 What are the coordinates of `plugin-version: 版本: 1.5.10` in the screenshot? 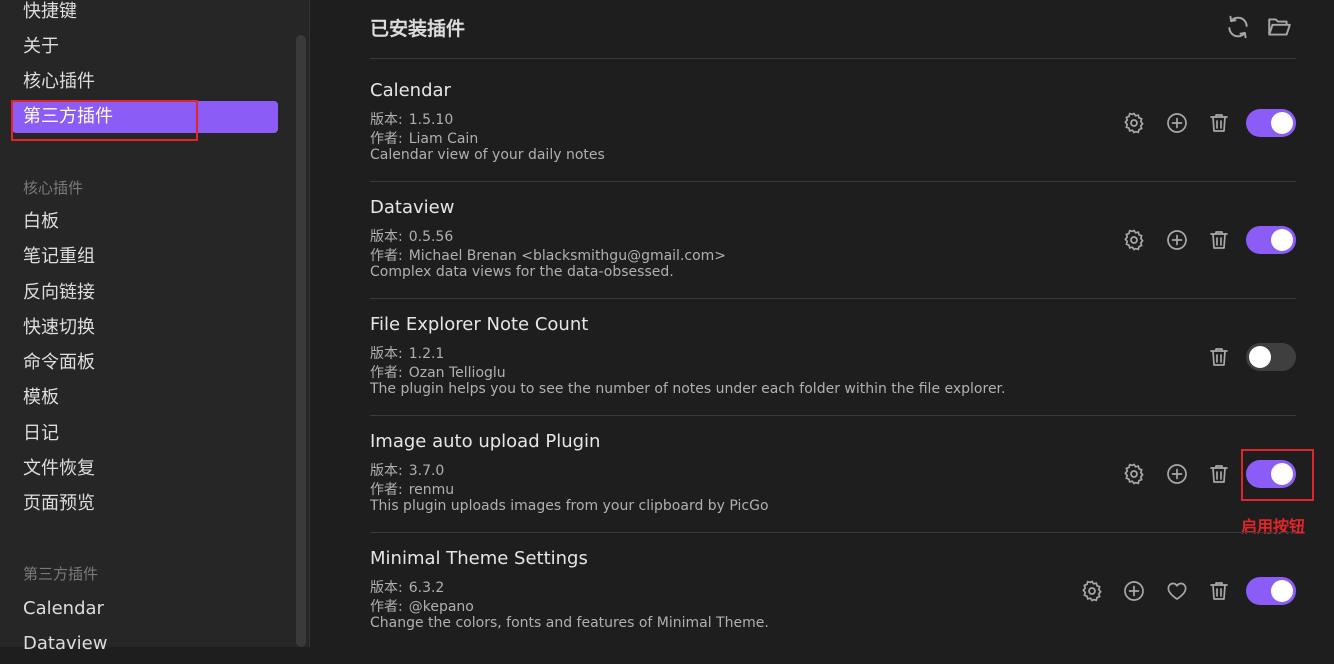 It's located at (412, 120).